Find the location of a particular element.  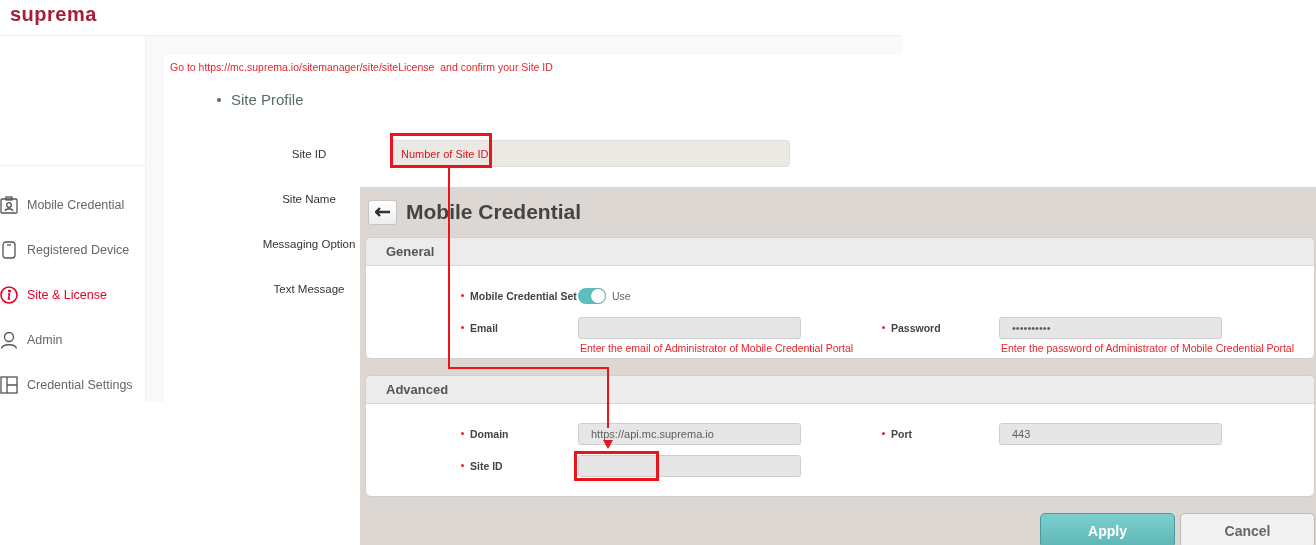

field-label: Messaging Option is located at coordinates (309, 243).